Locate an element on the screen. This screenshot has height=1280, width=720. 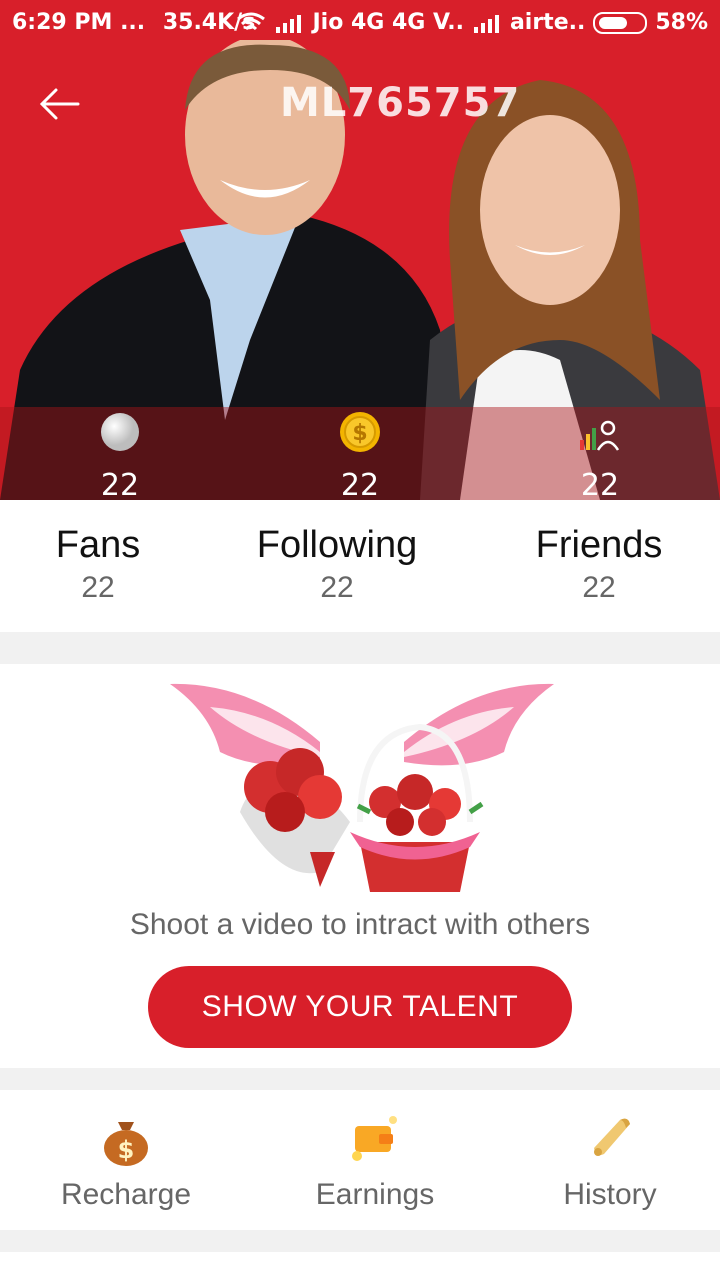
wifi-icon is located at coordinates (251, 21).